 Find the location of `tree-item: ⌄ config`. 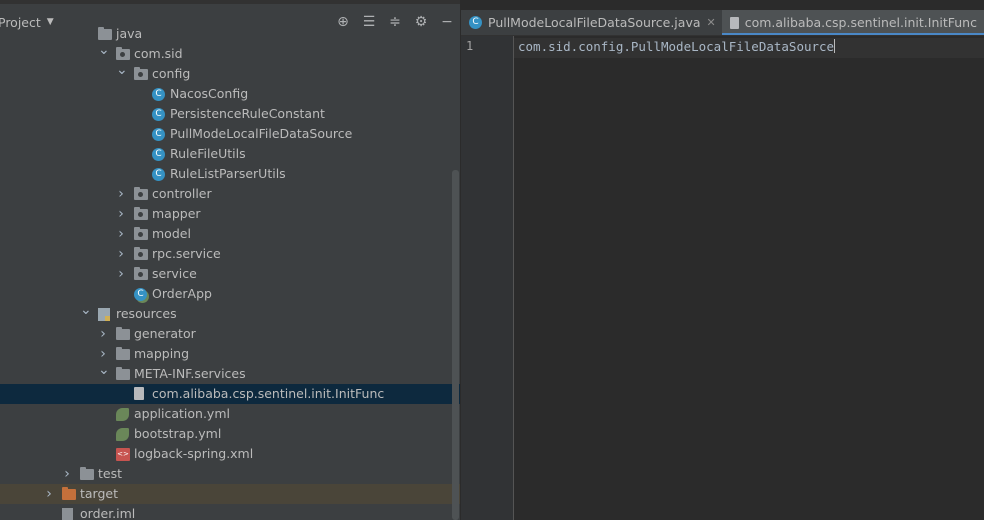

tree-item: ⌄ config is located at coordinates (230, 73).